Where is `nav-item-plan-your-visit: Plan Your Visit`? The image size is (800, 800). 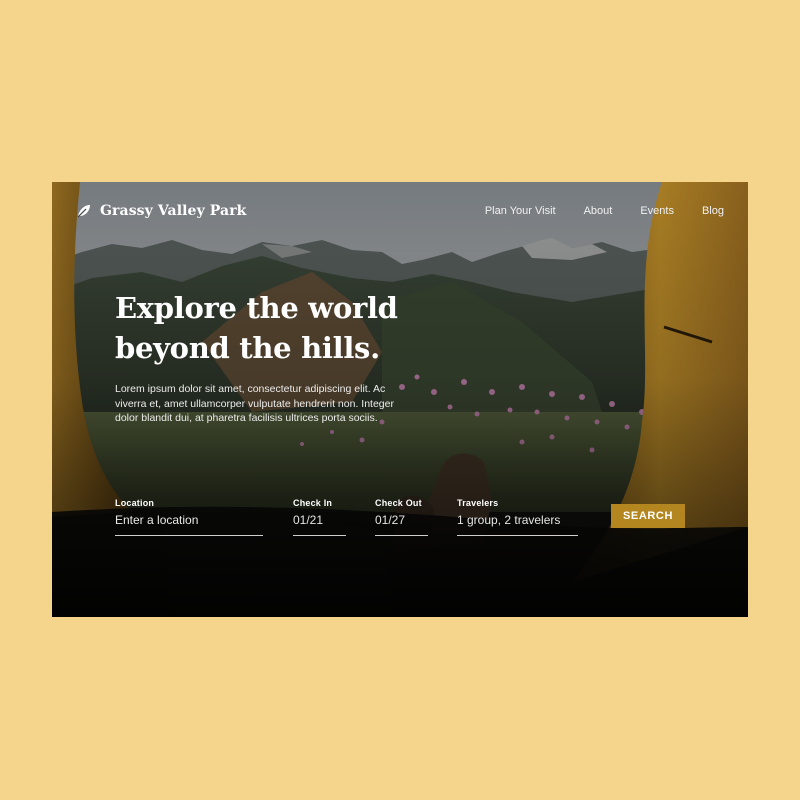 nav-item-plan-your-visit: Plan Your Visit is located at coordinates (520, 211).